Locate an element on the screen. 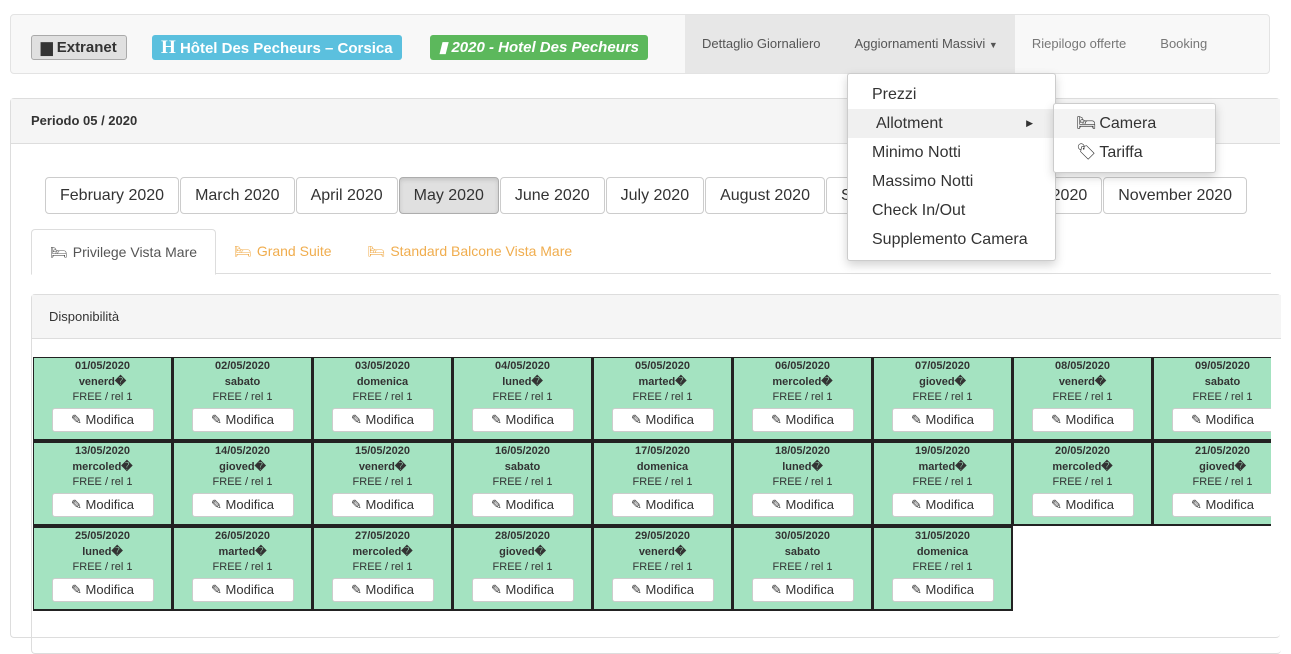  month-button: November 2020 is located at coordinates (1175, 195).